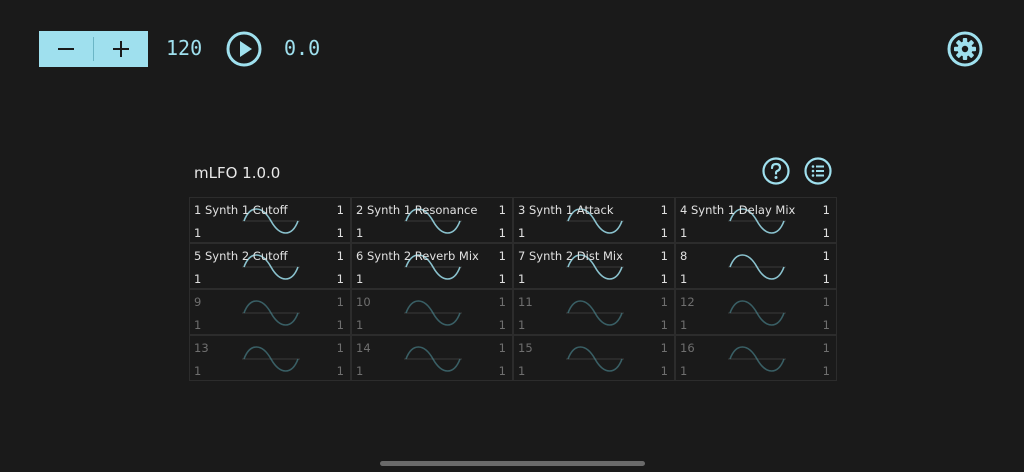  I want to click on lfo-cell: 8 1 1 1, so click(756, 266).